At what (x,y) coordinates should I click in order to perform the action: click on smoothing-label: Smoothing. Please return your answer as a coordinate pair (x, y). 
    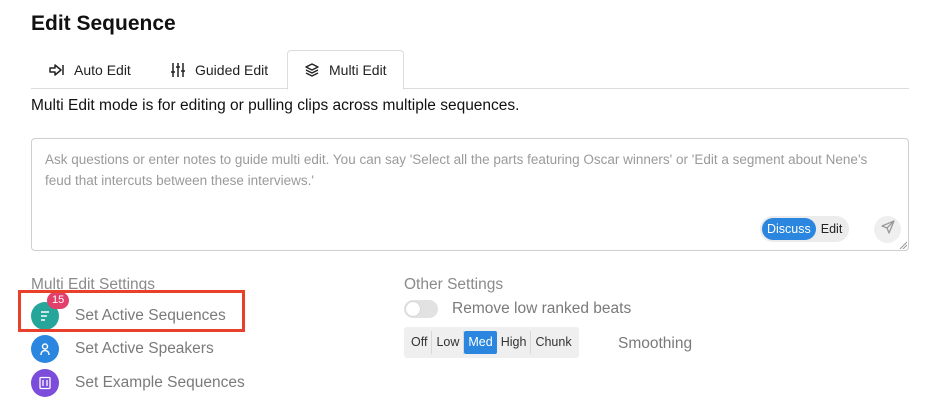
    Looking at the image, I should click on (655, 343).